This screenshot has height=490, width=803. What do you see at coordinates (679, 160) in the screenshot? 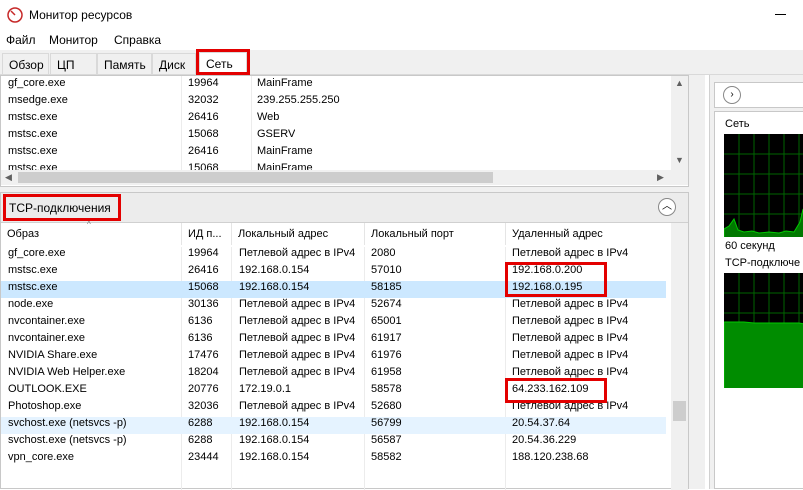
I see `scroll-down-icon: ▼` at bounding box center [679, 160].